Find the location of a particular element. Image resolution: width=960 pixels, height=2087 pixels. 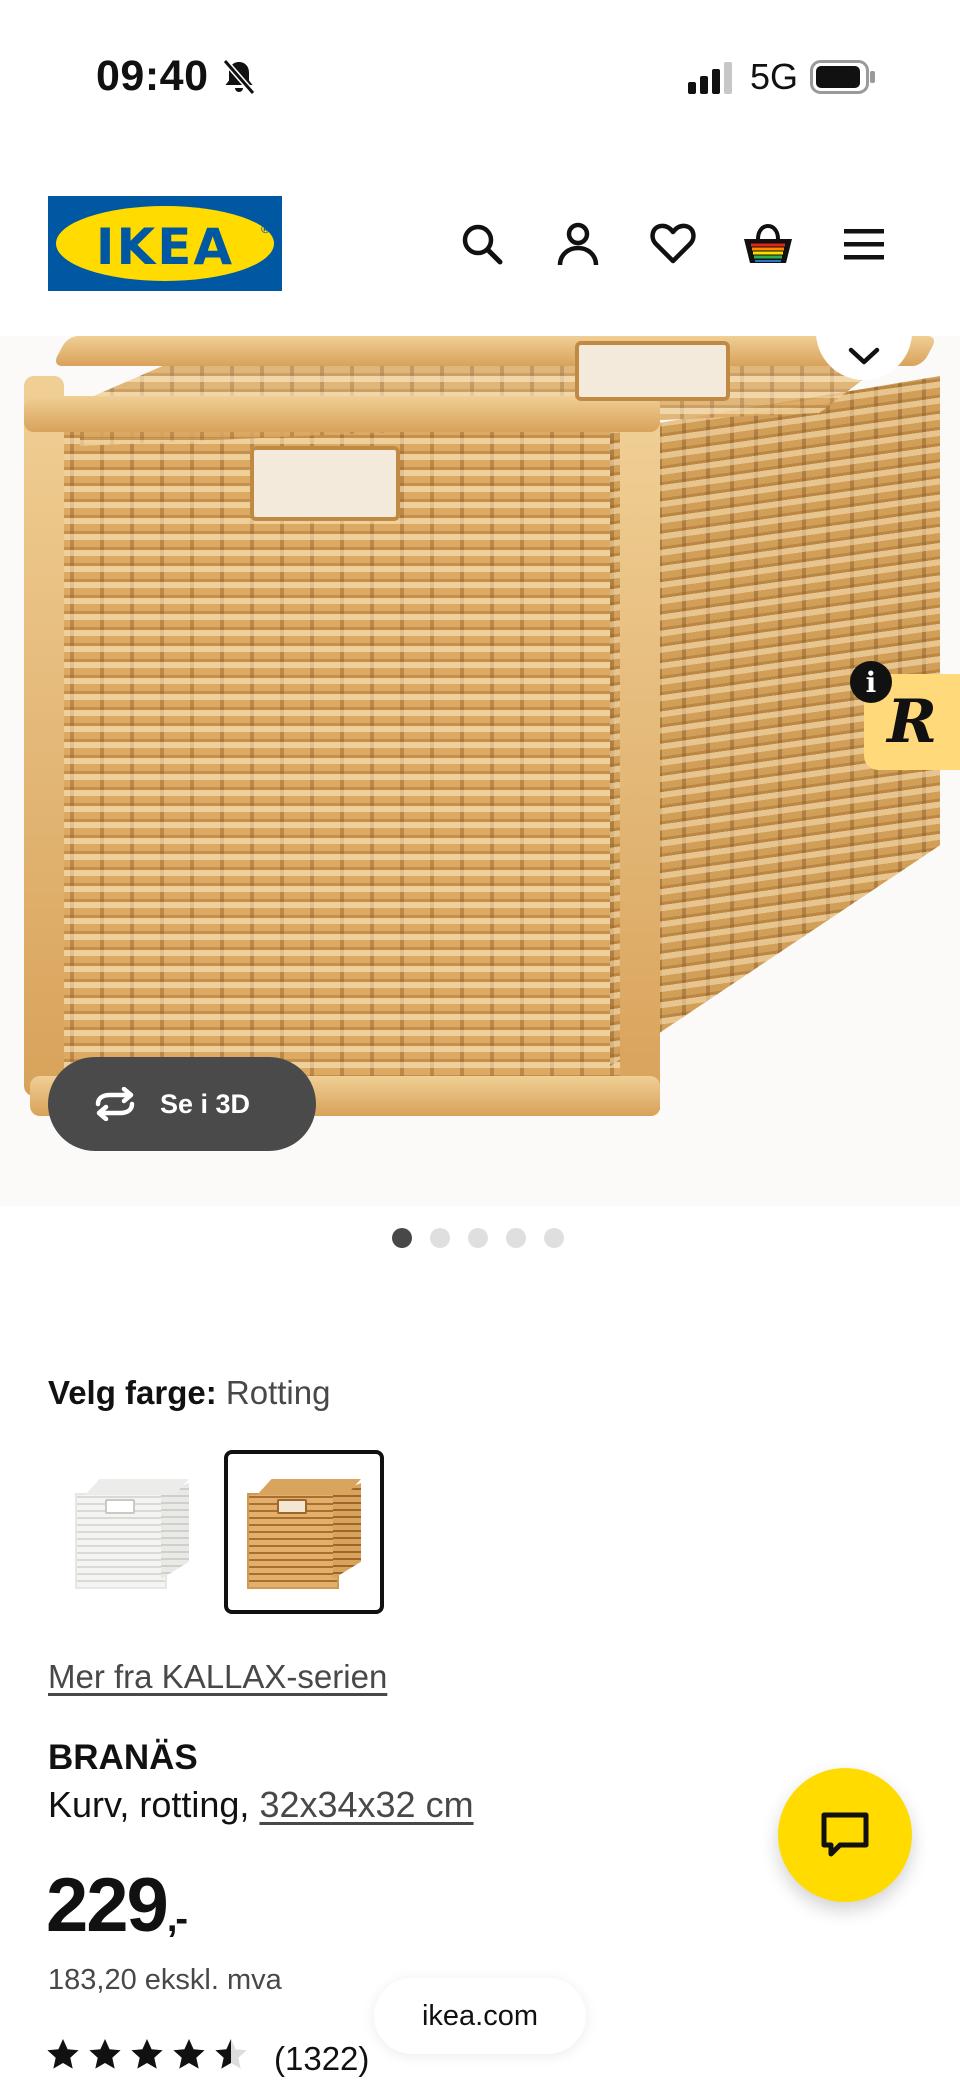

status-time: 09:40 is located at coordinates (152, 76).